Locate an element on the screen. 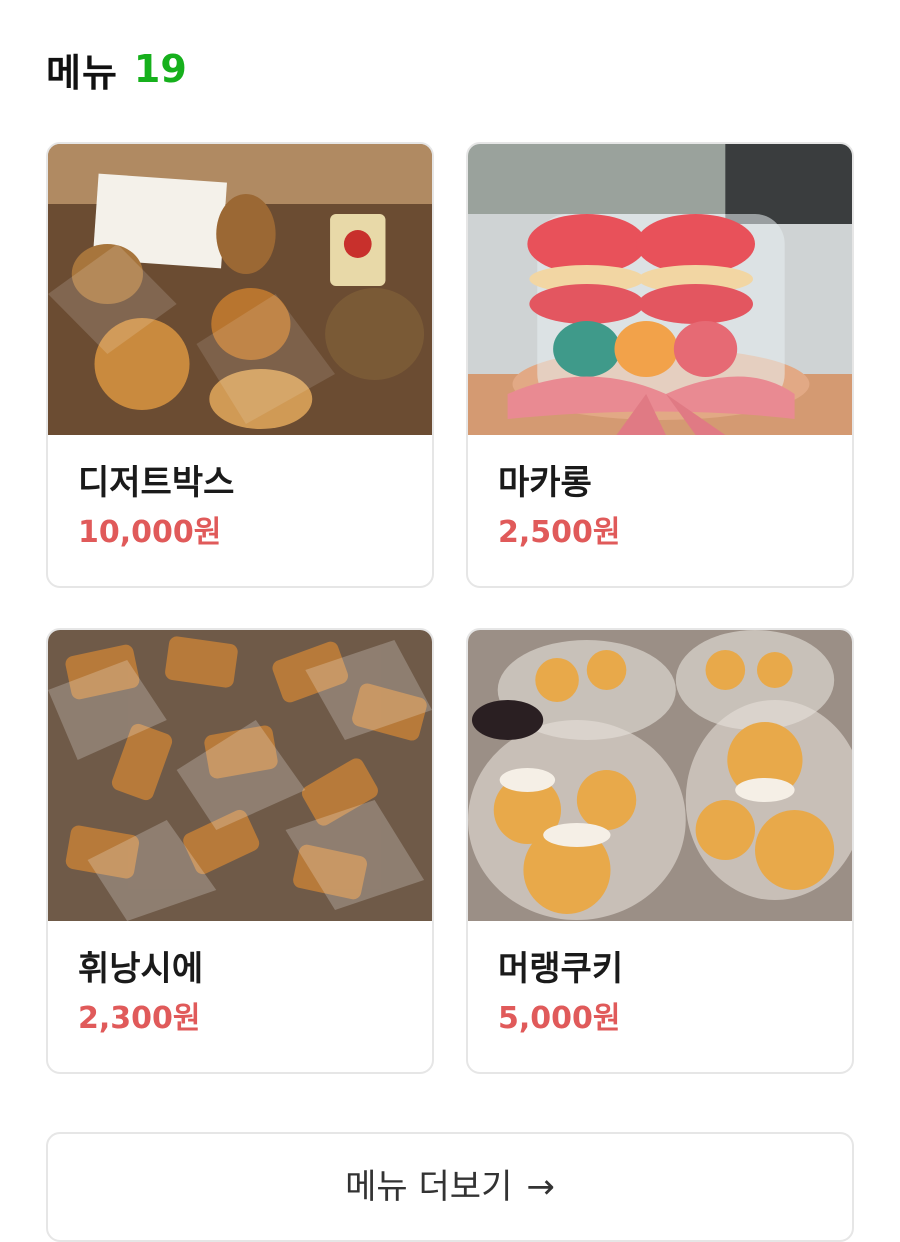  meringue-cookie-photo is located at coordinates (660, 775).